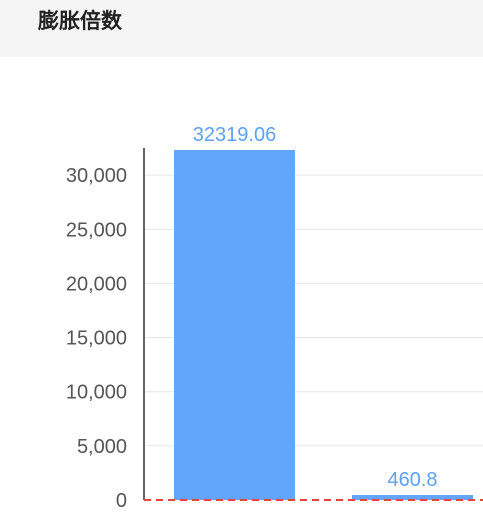 The height and width of the screenshot is (523, 483). Describe the element at coordinates (241, 28) in the screenshot. I see `chart-header: 膨胀倍数` at that location.